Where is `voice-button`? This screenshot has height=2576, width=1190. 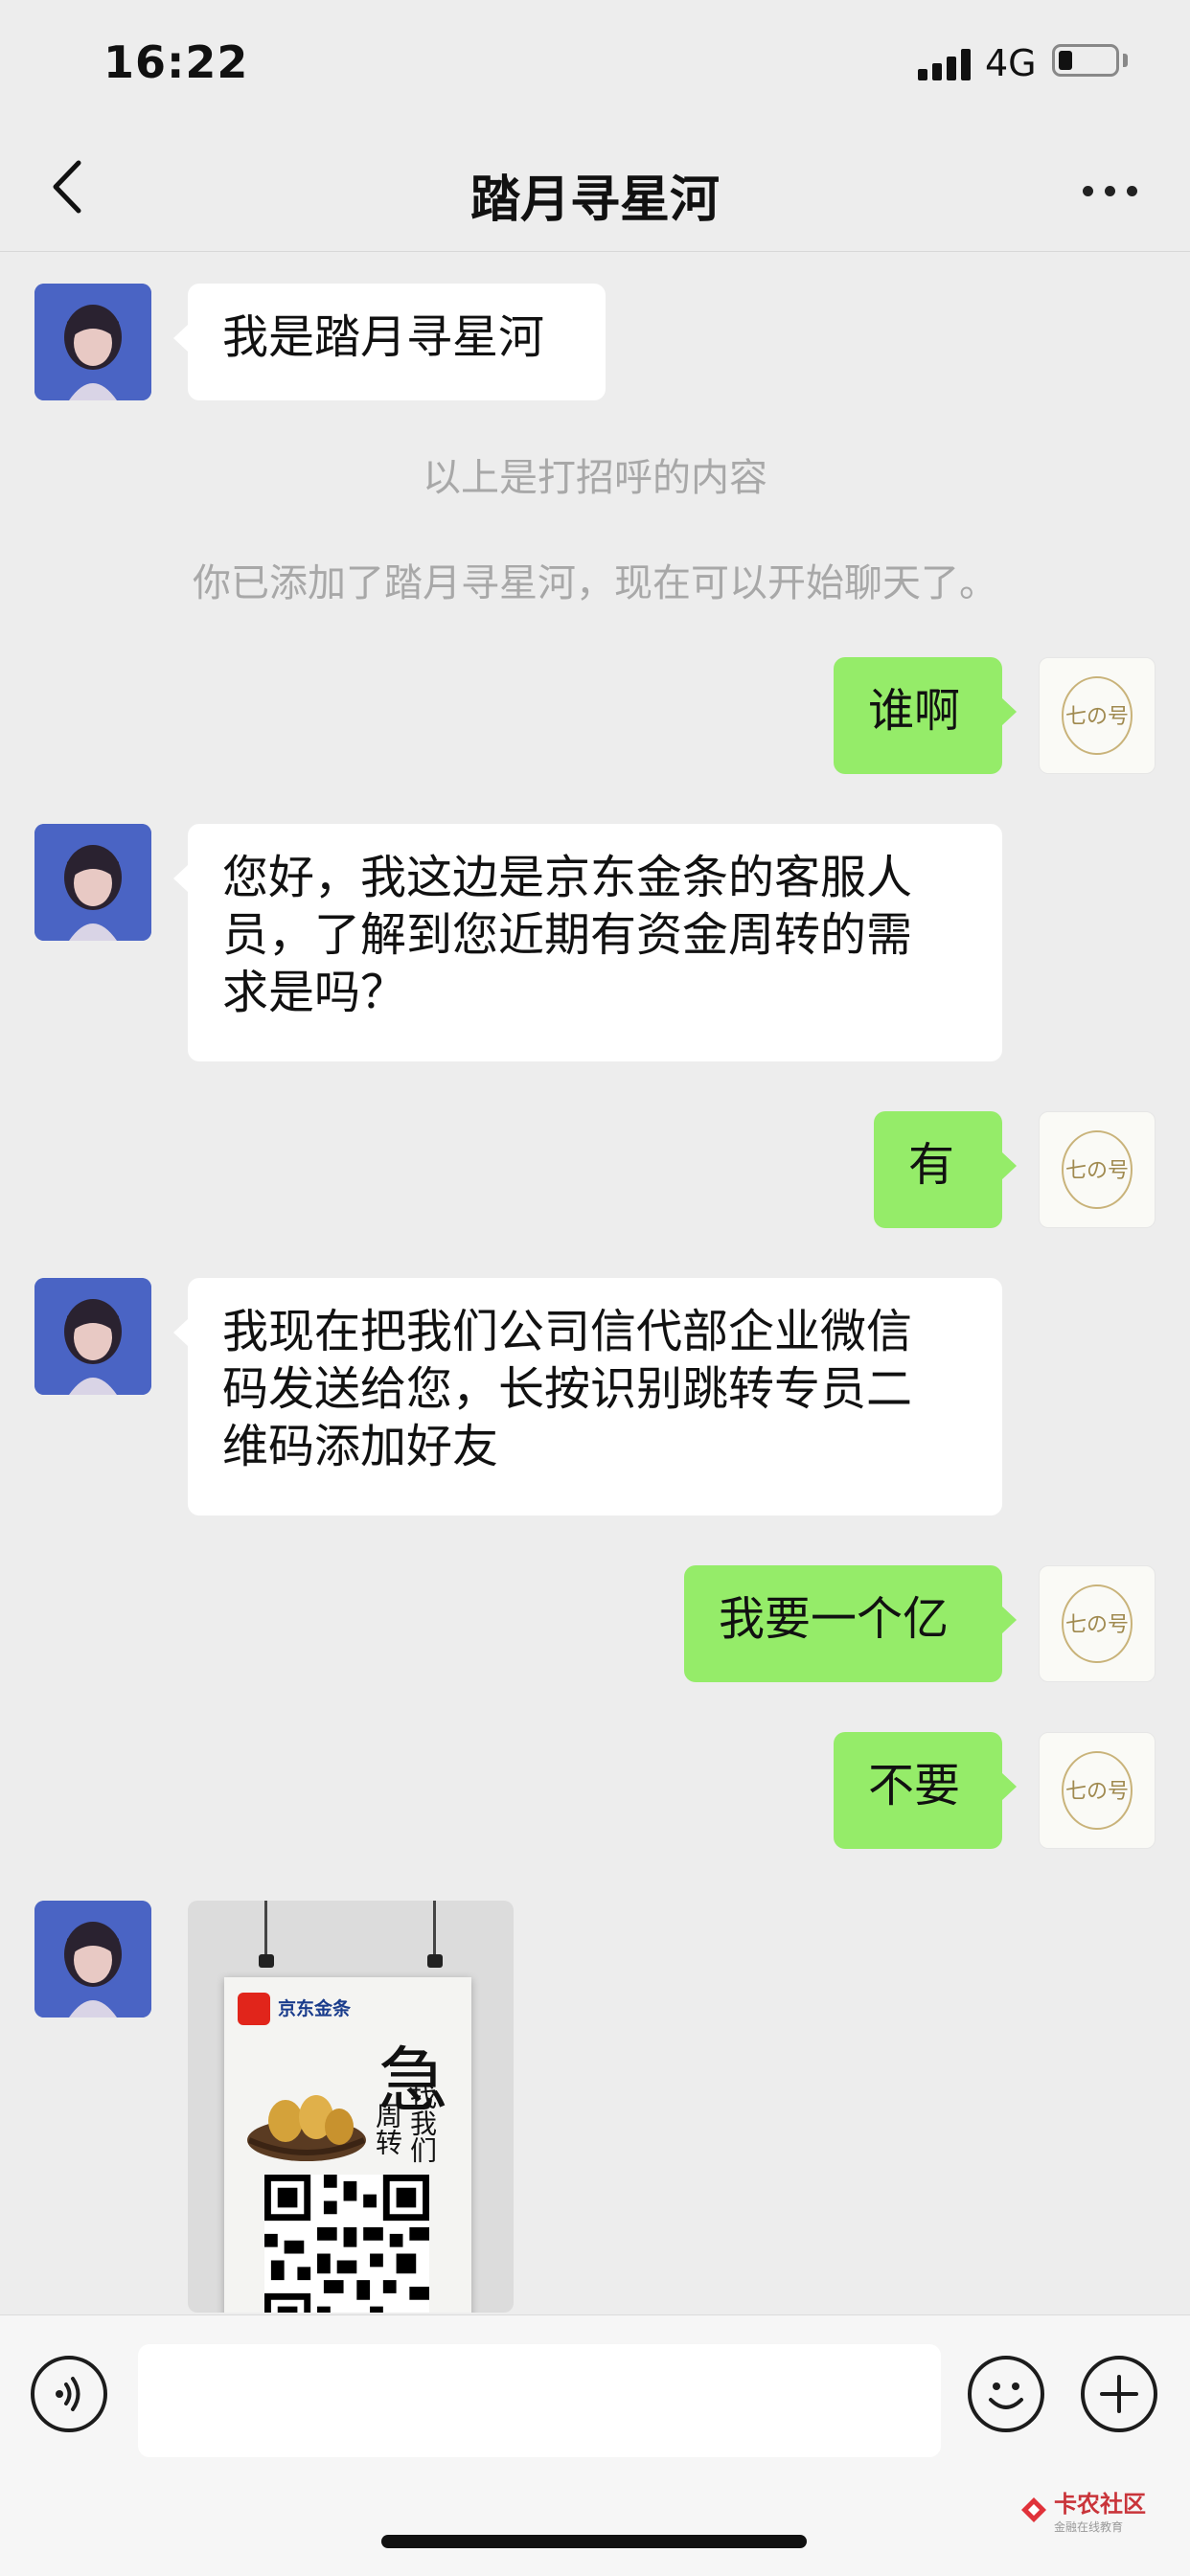
voice-button is located at coordinates (69, 2394).